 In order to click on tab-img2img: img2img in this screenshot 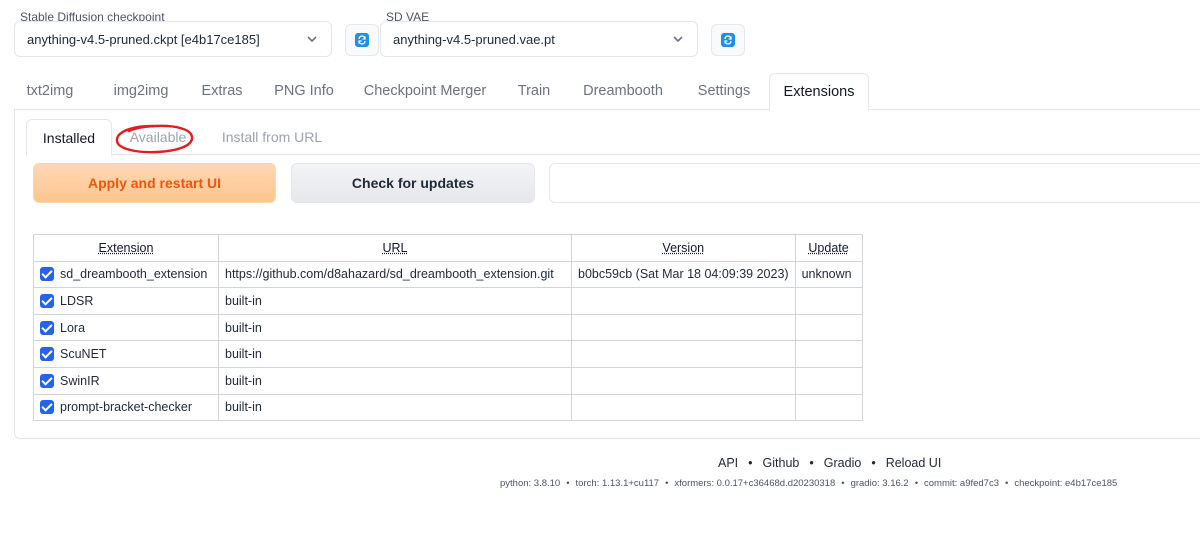, I will do `click(141, 91)`.